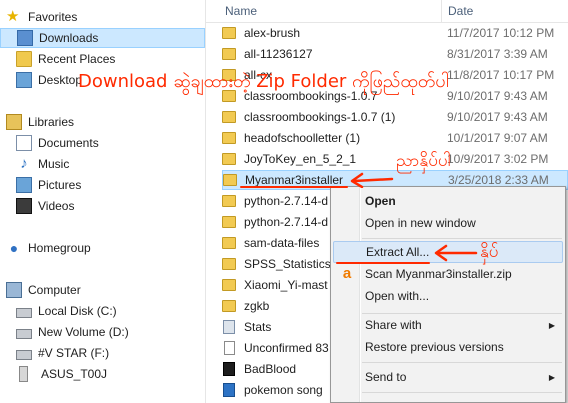  Describe the element at coordinates (102, 248) in the screenshot. I see `nav-homegroup: ● Homegroup` at that location.